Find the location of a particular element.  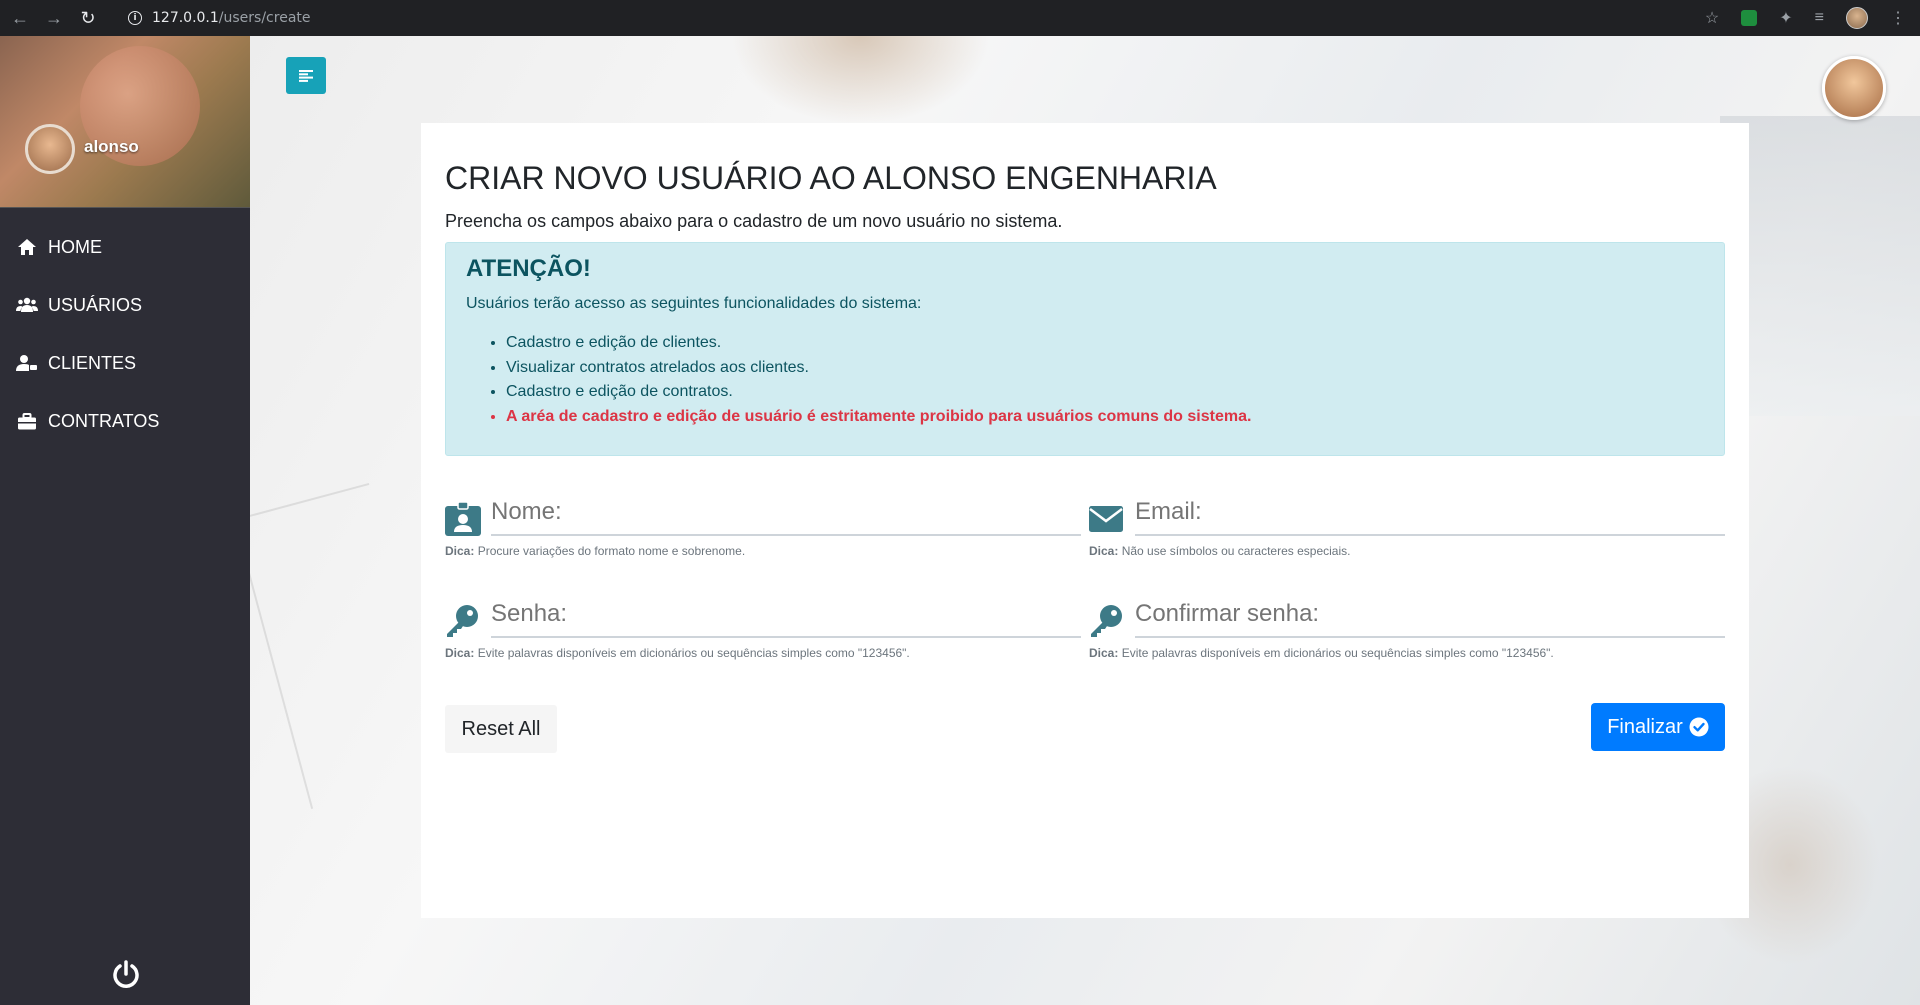

home-icon is located at coordinates (27, 247).